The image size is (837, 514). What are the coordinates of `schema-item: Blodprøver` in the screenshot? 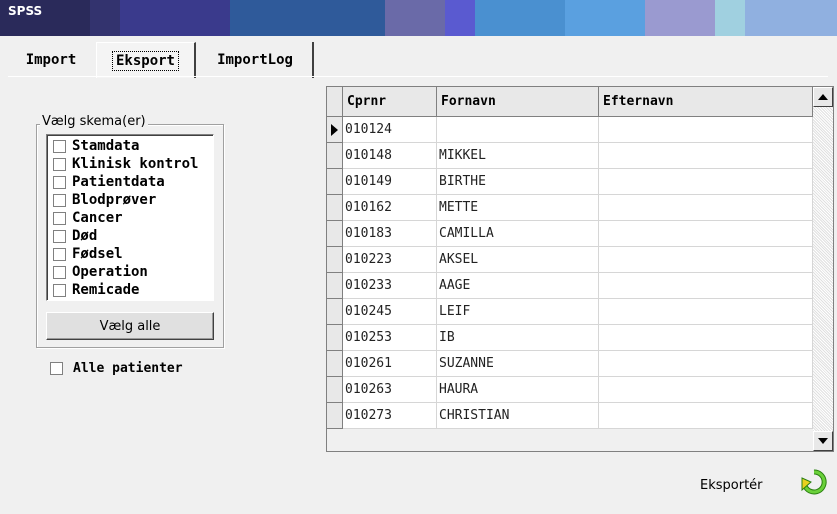 It's located at (104, 200).